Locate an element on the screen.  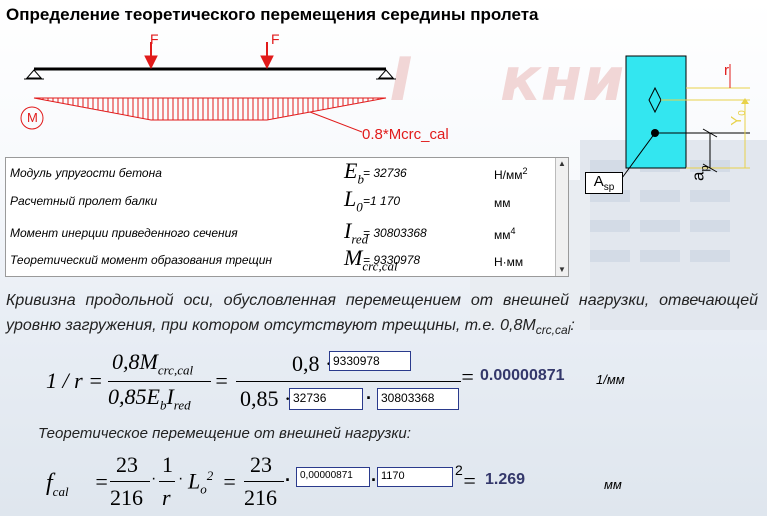
right-support-icon is located at coordinates (386, 74).